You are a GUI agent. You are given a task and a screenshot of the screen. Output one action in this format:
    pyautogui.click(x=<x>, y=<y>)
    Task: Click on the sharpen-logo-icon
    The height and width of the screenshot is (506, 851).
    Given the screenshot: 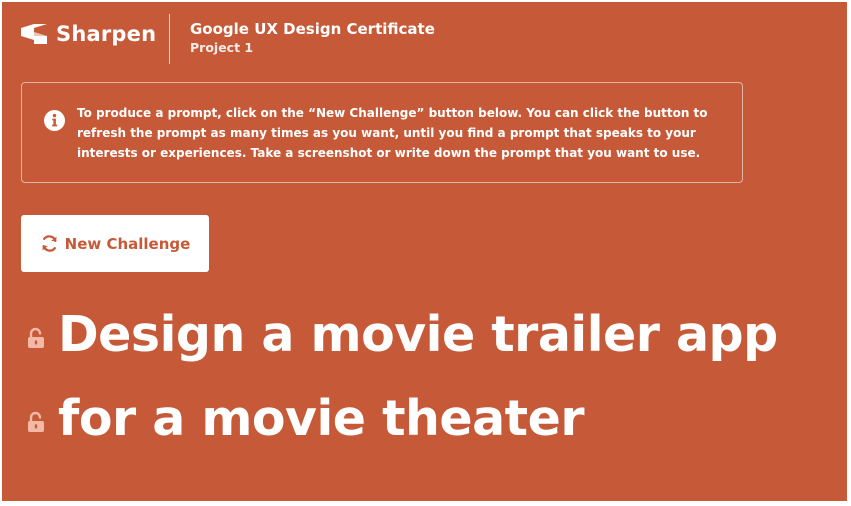 What is the action you would take?
    pyautogui.click(x=34, y=34)
    